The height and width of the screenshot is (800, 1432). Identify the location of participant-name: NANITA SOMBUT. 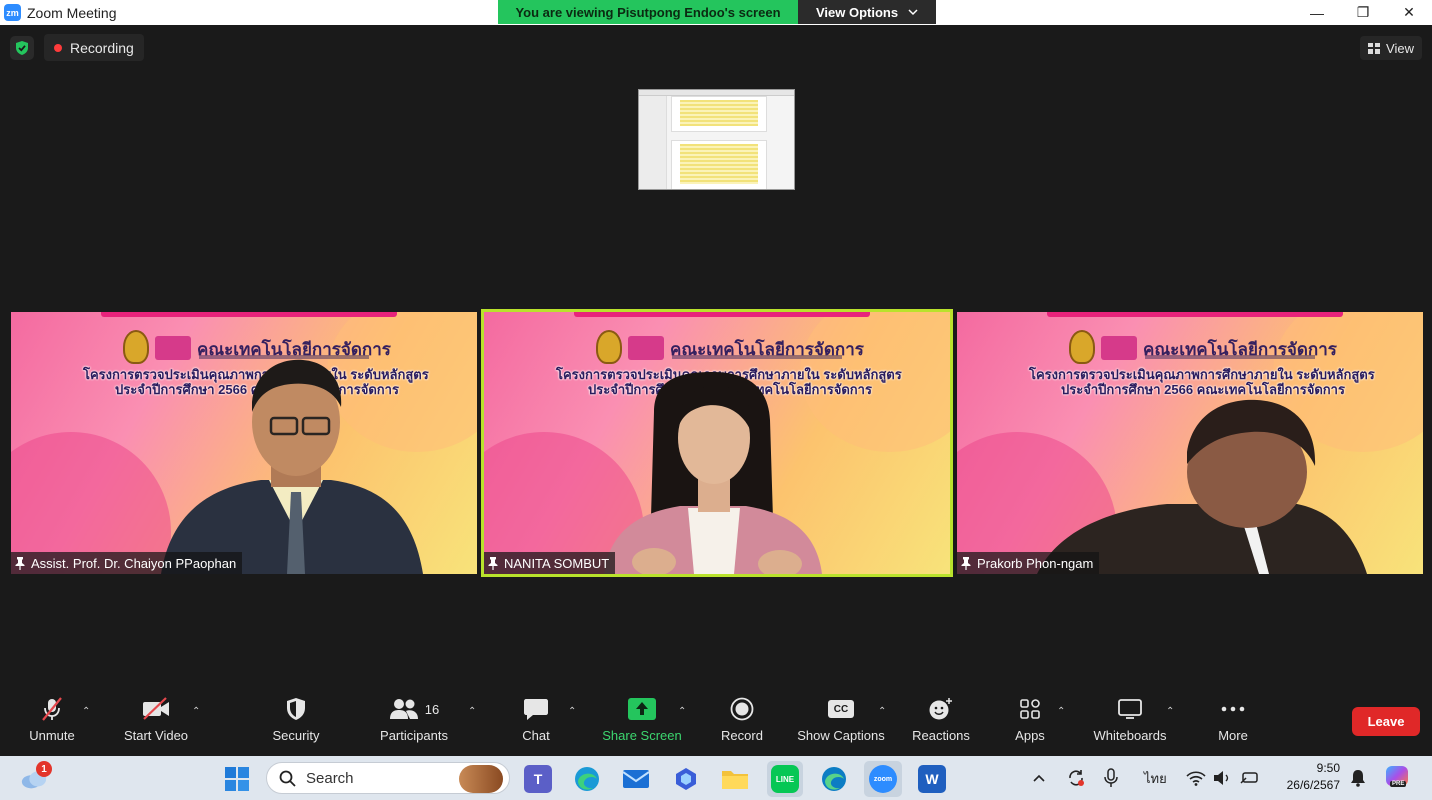
(557, 563).